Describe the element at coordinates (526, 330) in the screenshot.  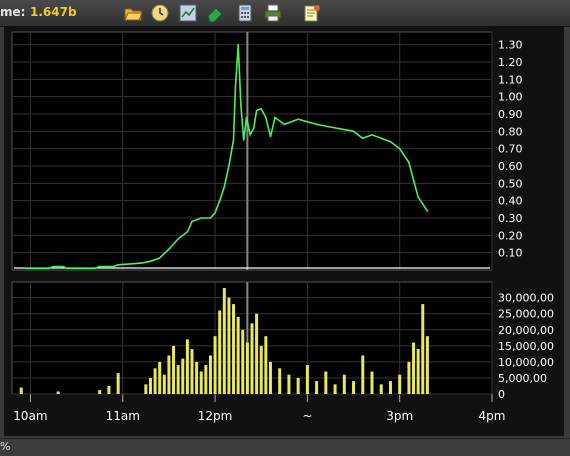
I see `volume-y-tick-label: 20,000,00` at that location.